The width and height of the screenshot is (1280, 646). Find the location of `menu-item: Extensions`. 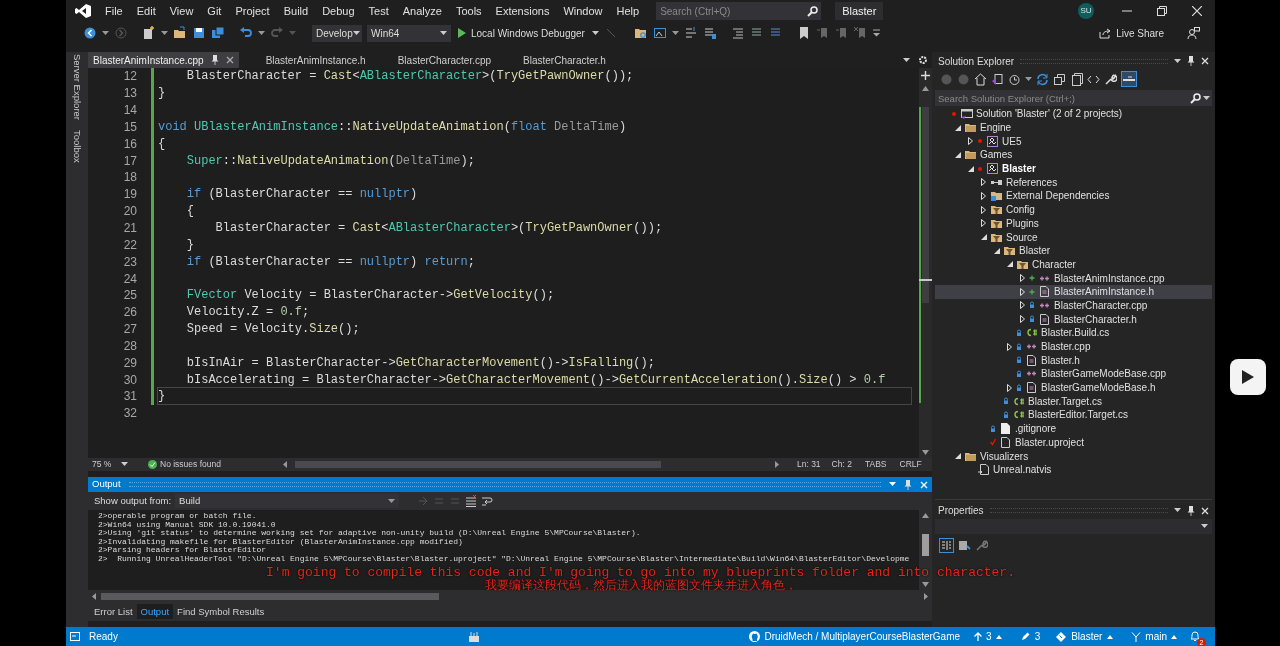

menu-item: Extensions is located at coordinates (522, 11).